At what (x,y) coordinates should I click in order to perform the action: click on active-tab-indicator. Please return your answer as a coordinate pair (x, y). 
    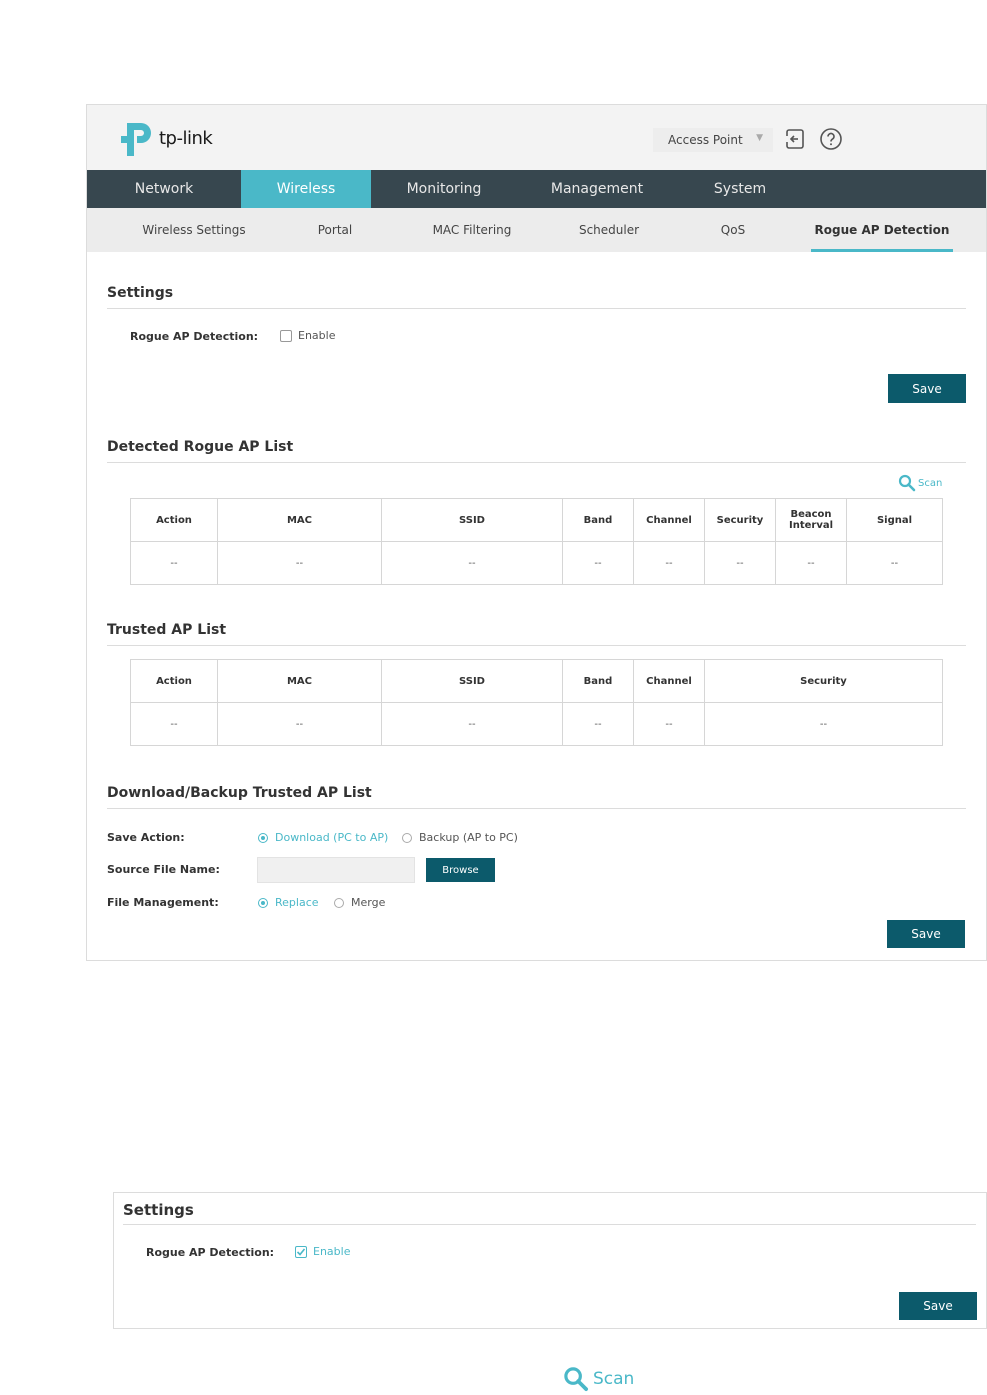
    Looking at the image, I should click on (882, 250).